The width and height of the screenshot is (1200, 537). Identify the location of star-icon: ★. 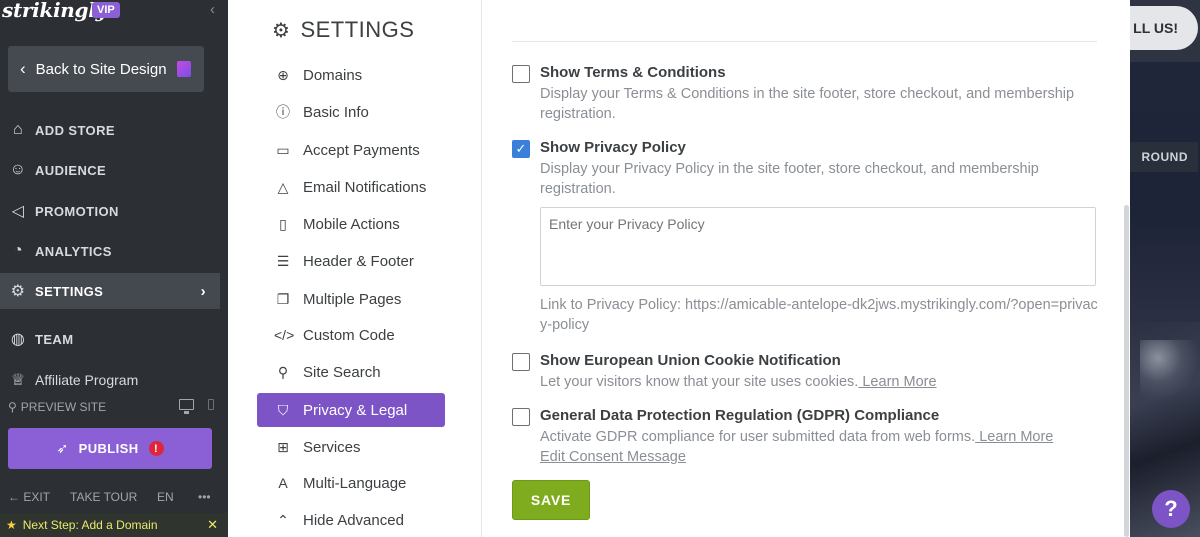
(11, 525).